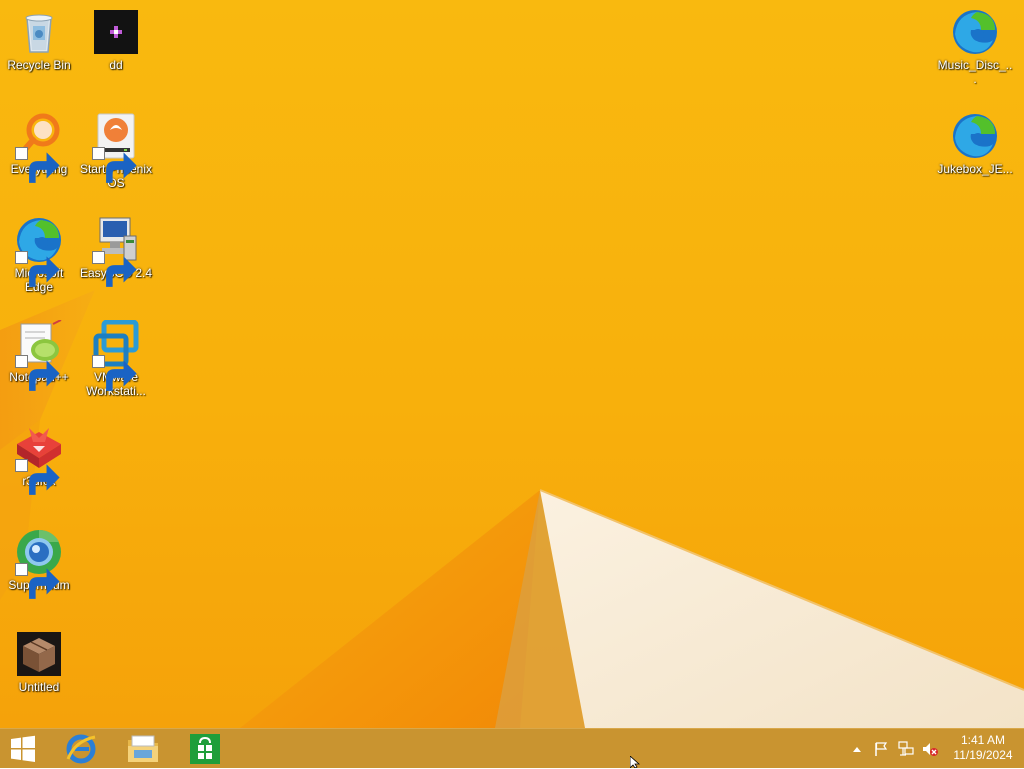 This screenshot has height=769, width=1024. I want to click on speaker-muted-icon, so click(930, 749).